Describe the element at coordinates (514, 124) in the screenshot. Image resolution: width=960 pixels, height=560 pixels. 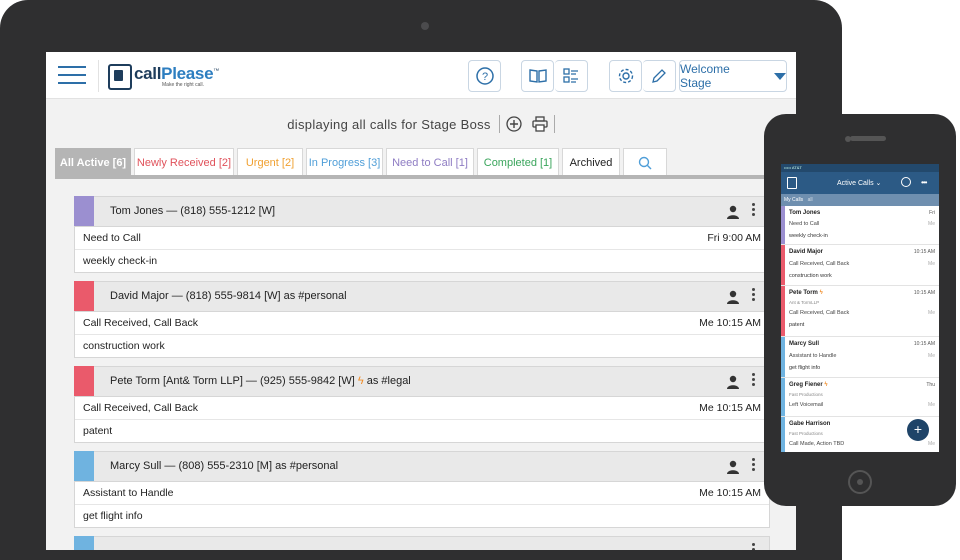
I see `plus-circle-icon` at that location.